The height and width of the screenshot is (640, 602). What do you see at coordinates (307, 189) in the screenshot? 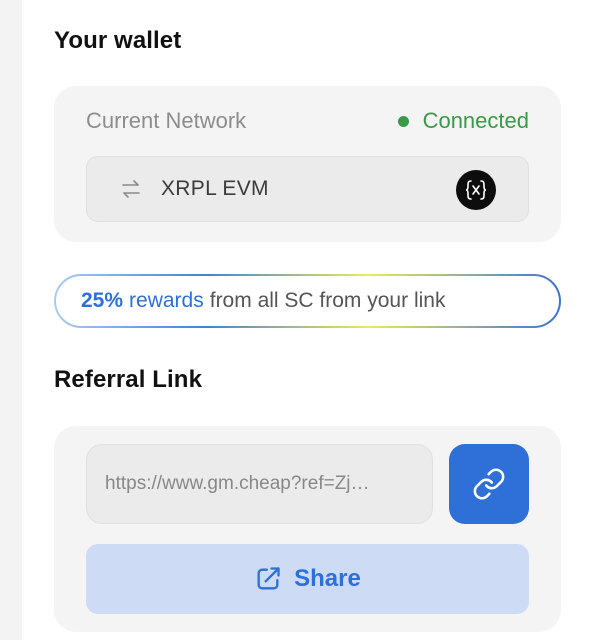
I see `network-selector: XRPL EVM` at bounding box center [307, 189].